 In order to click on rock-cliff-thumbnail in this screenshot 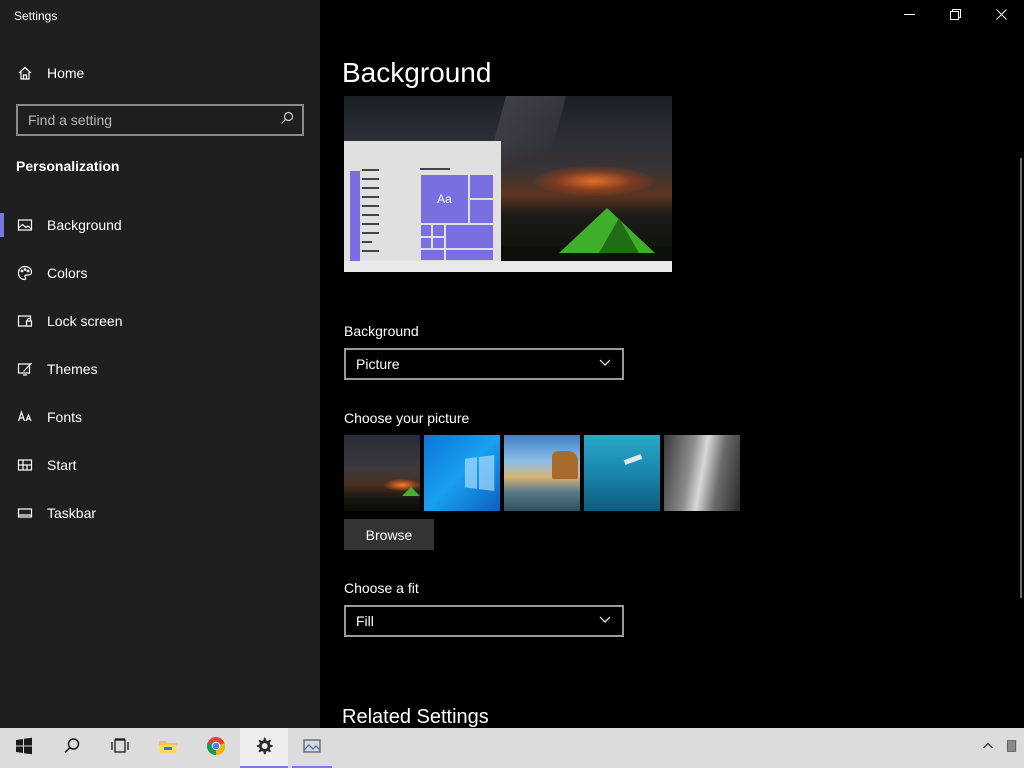, I will do `click(702, 473)`.